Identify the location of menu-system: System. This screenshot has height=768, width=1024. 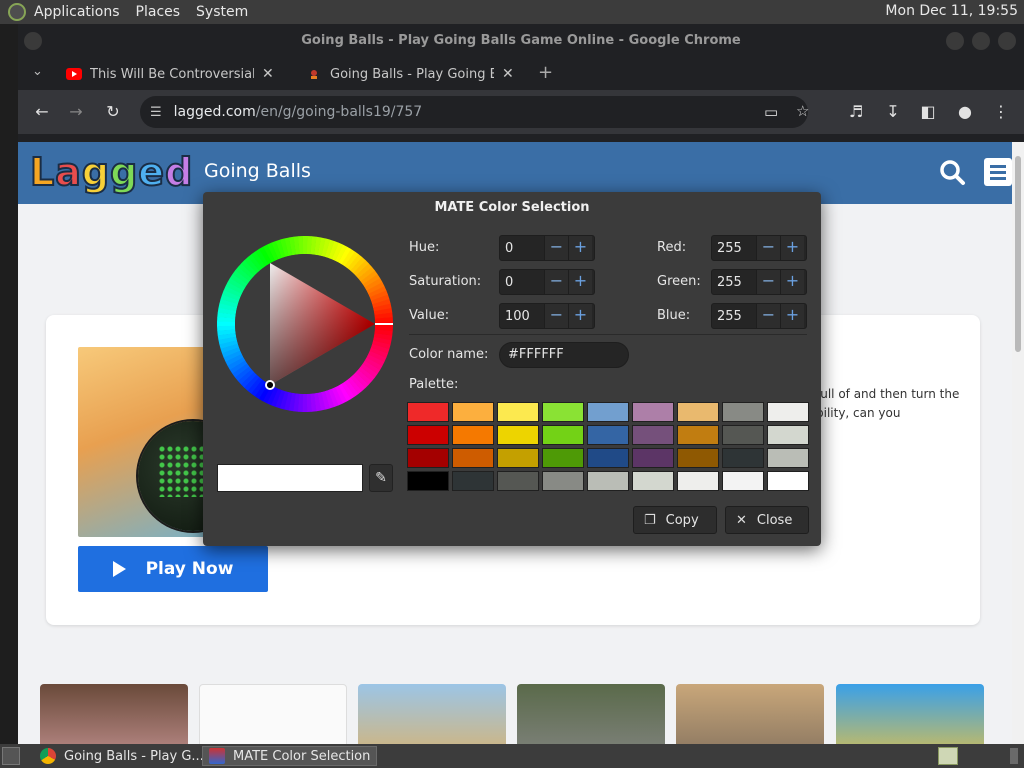
(222, 12).